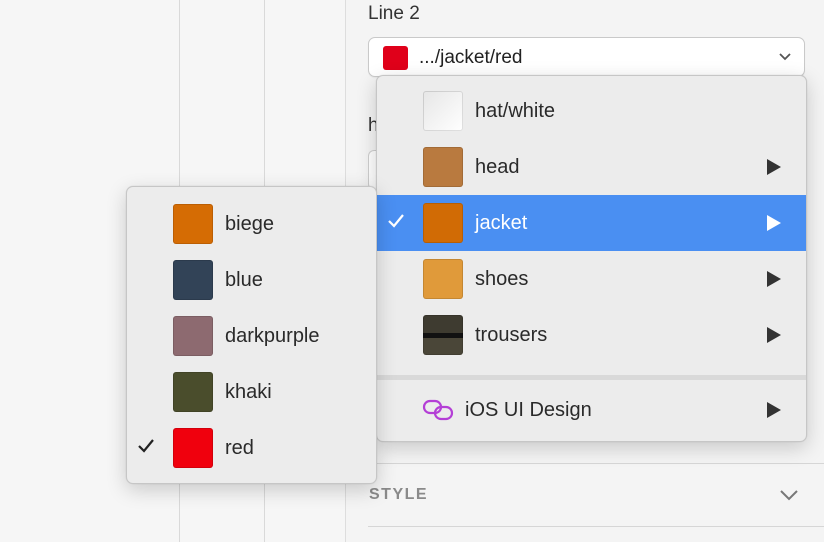  I want to click on submenu-item: blue, so click(251, 280).